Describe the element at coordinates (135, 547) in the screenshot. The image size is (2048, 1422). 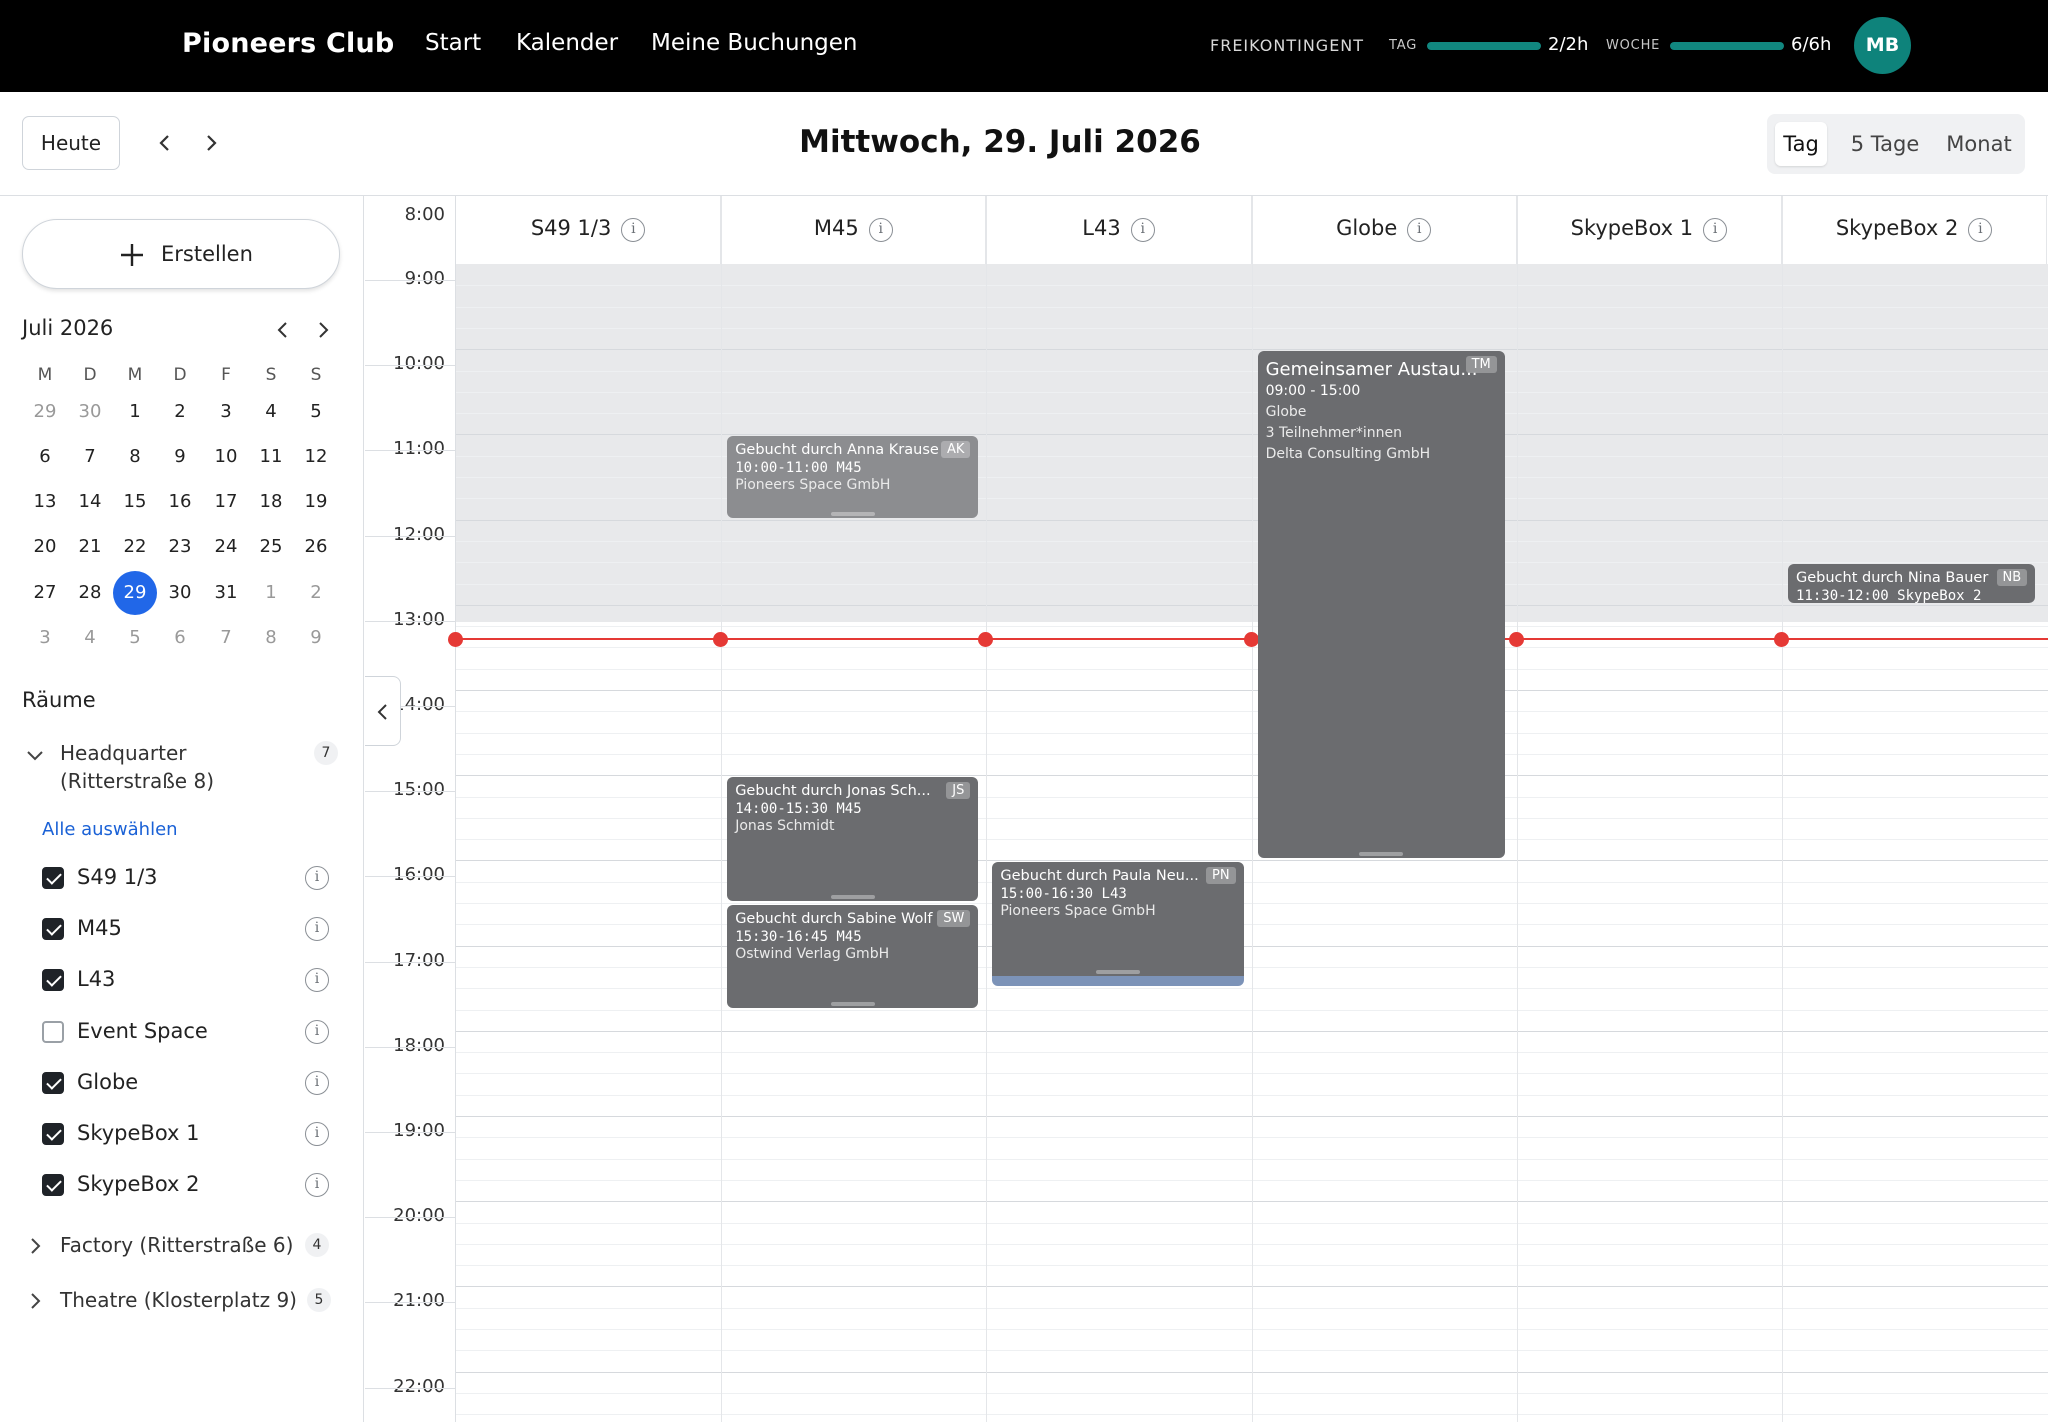
I see `mini-calendar-day: 22` at that location.